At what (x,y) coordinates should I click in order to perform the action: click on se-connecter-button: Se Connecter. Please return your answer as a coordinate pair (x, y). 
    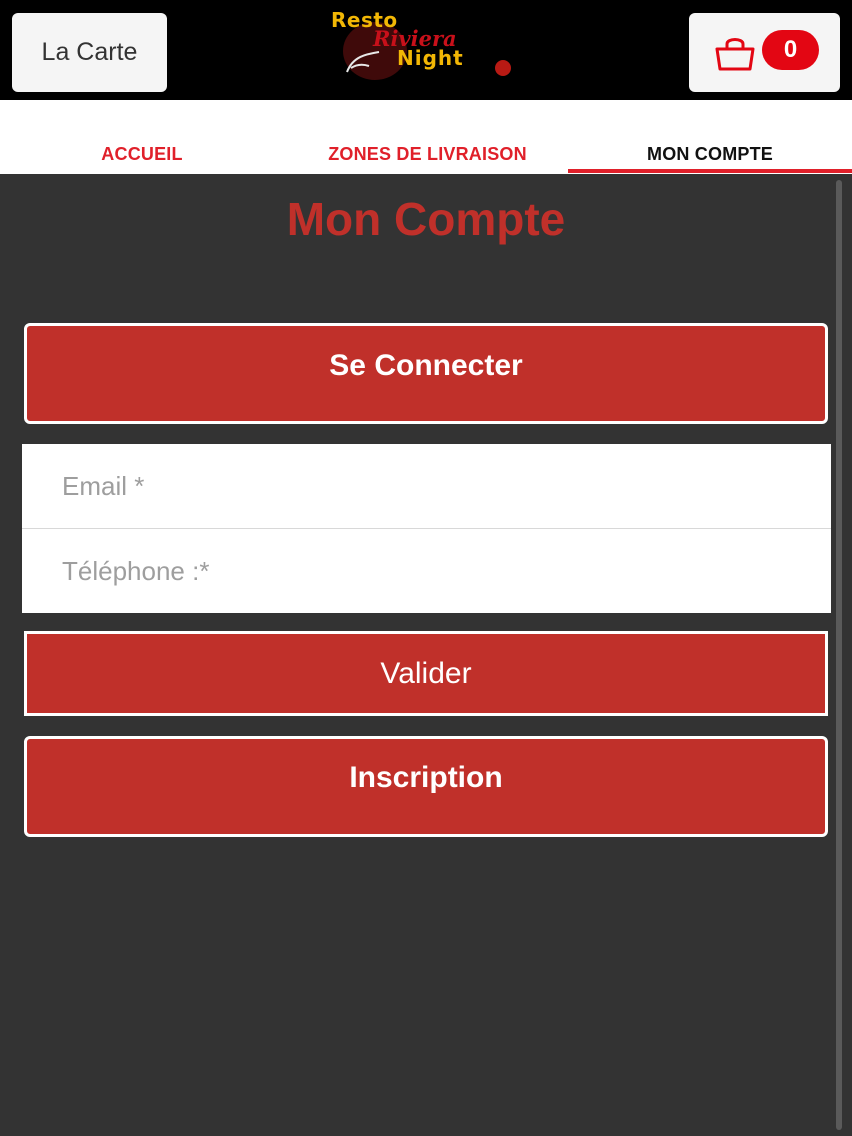
    Looking at the image, I should click on (426, 373).